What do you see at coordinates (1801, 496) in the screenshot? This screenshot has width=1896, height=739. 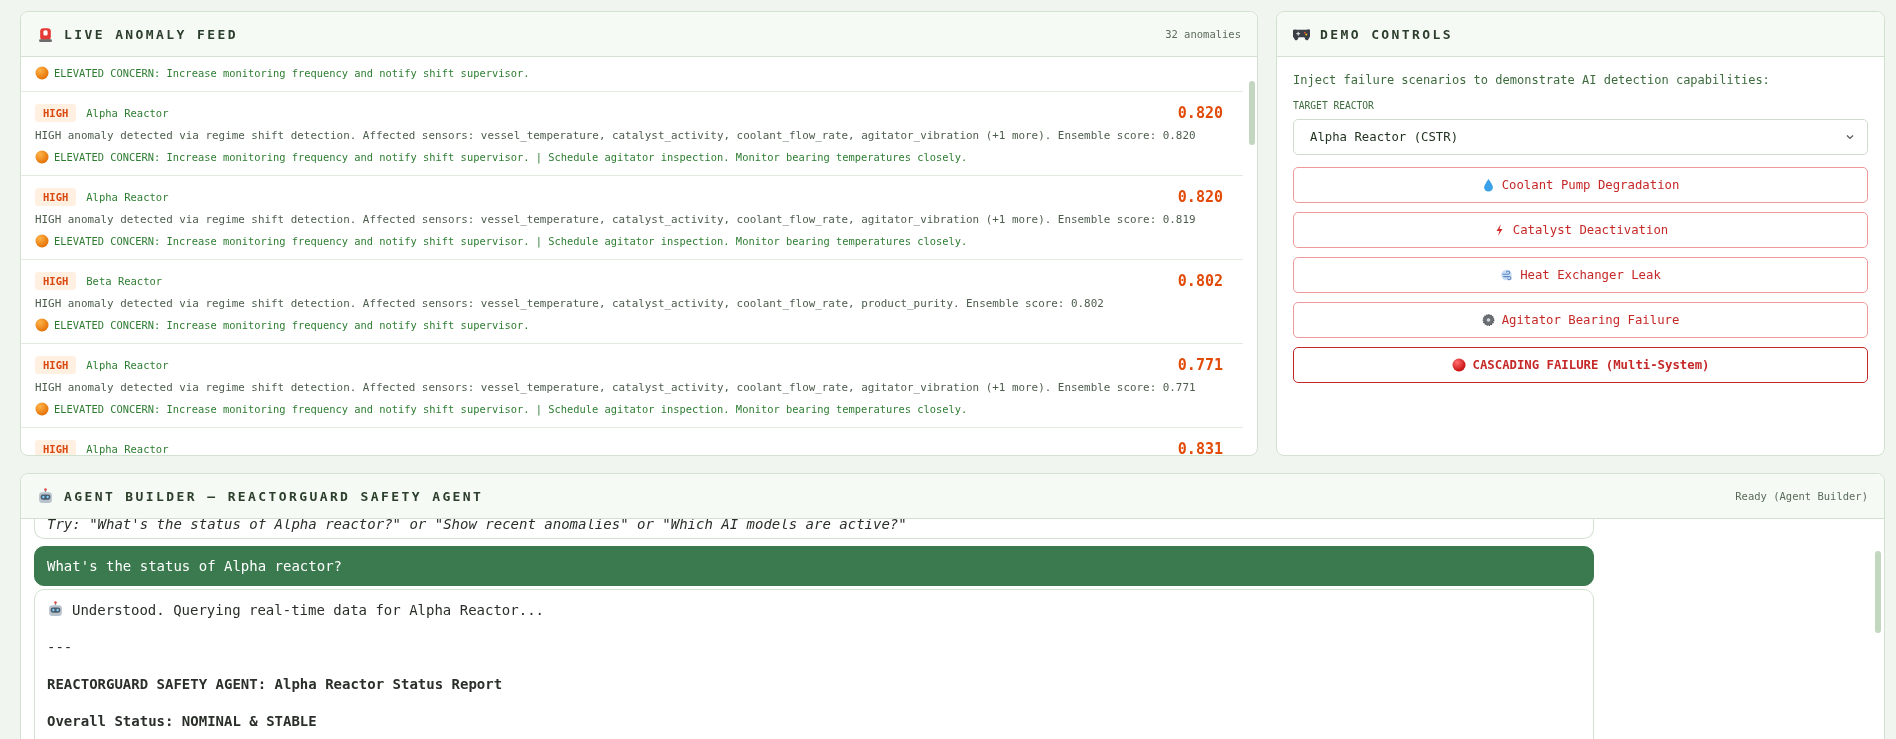 I see `agent-status: Ready (Agent Builder)` at bounding box center [1801, 496].